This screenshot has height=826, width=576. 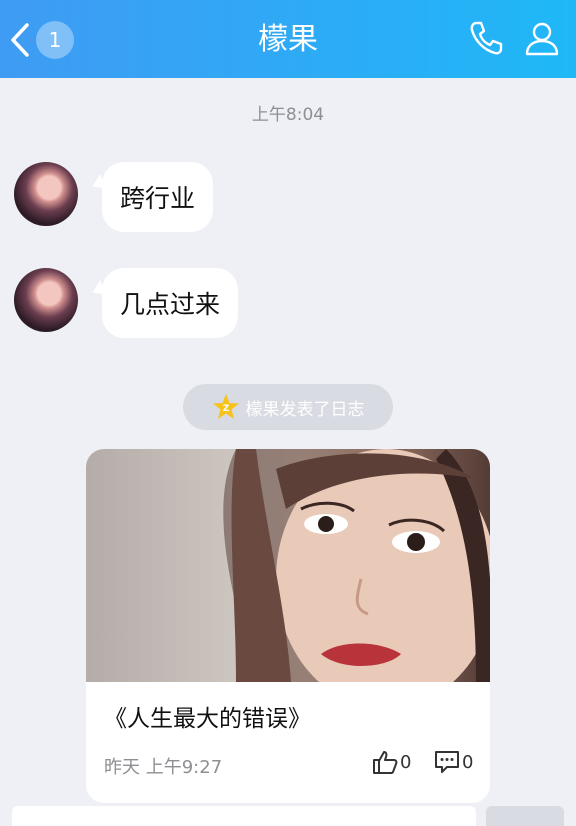 What do you see at coordinates (406, 762) in the screenshot?
I see `like-count: 0` at bounding box center [406, 762].